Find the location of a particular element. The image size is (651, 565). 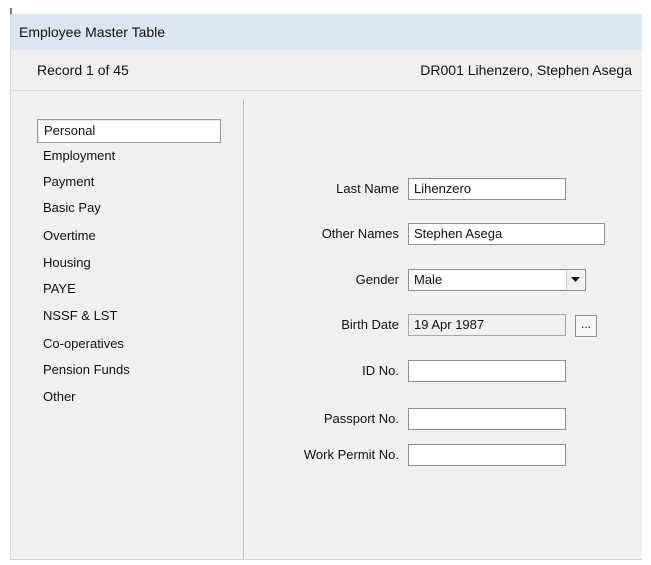

nav-item-pension-funds: Pension Funds is located at coordinates (83, 370).